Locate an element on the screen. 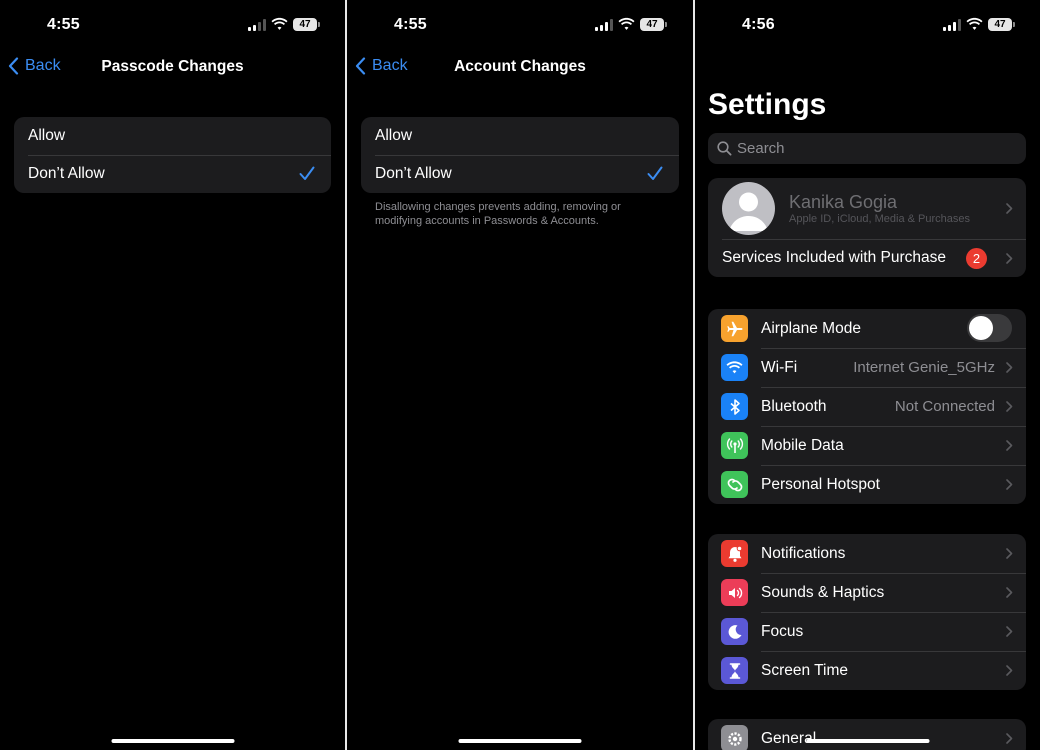 This screenshot has height=750, width=1040. person-silhouette-icon is located at coordinates (748, 211).